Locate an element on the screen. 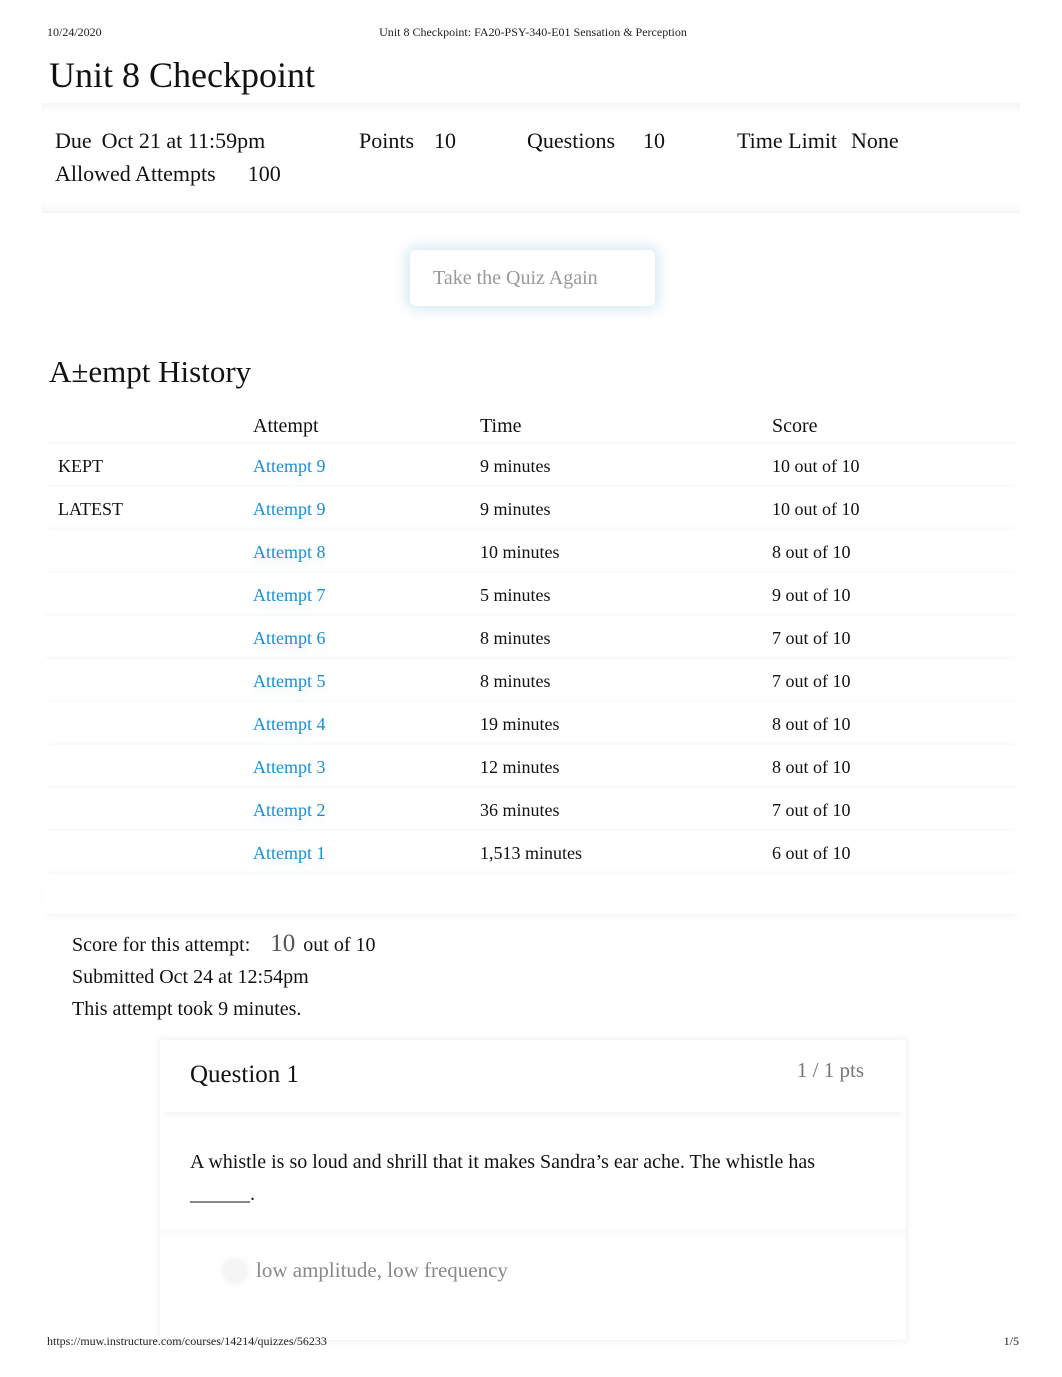  attempt-link: Attempt 7 is located at coordinates (289, 595).